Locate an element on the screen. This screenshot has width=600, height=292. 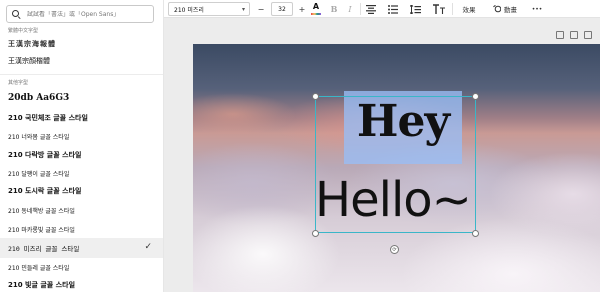
page-notes-icon is located at coordinates (560, 35).